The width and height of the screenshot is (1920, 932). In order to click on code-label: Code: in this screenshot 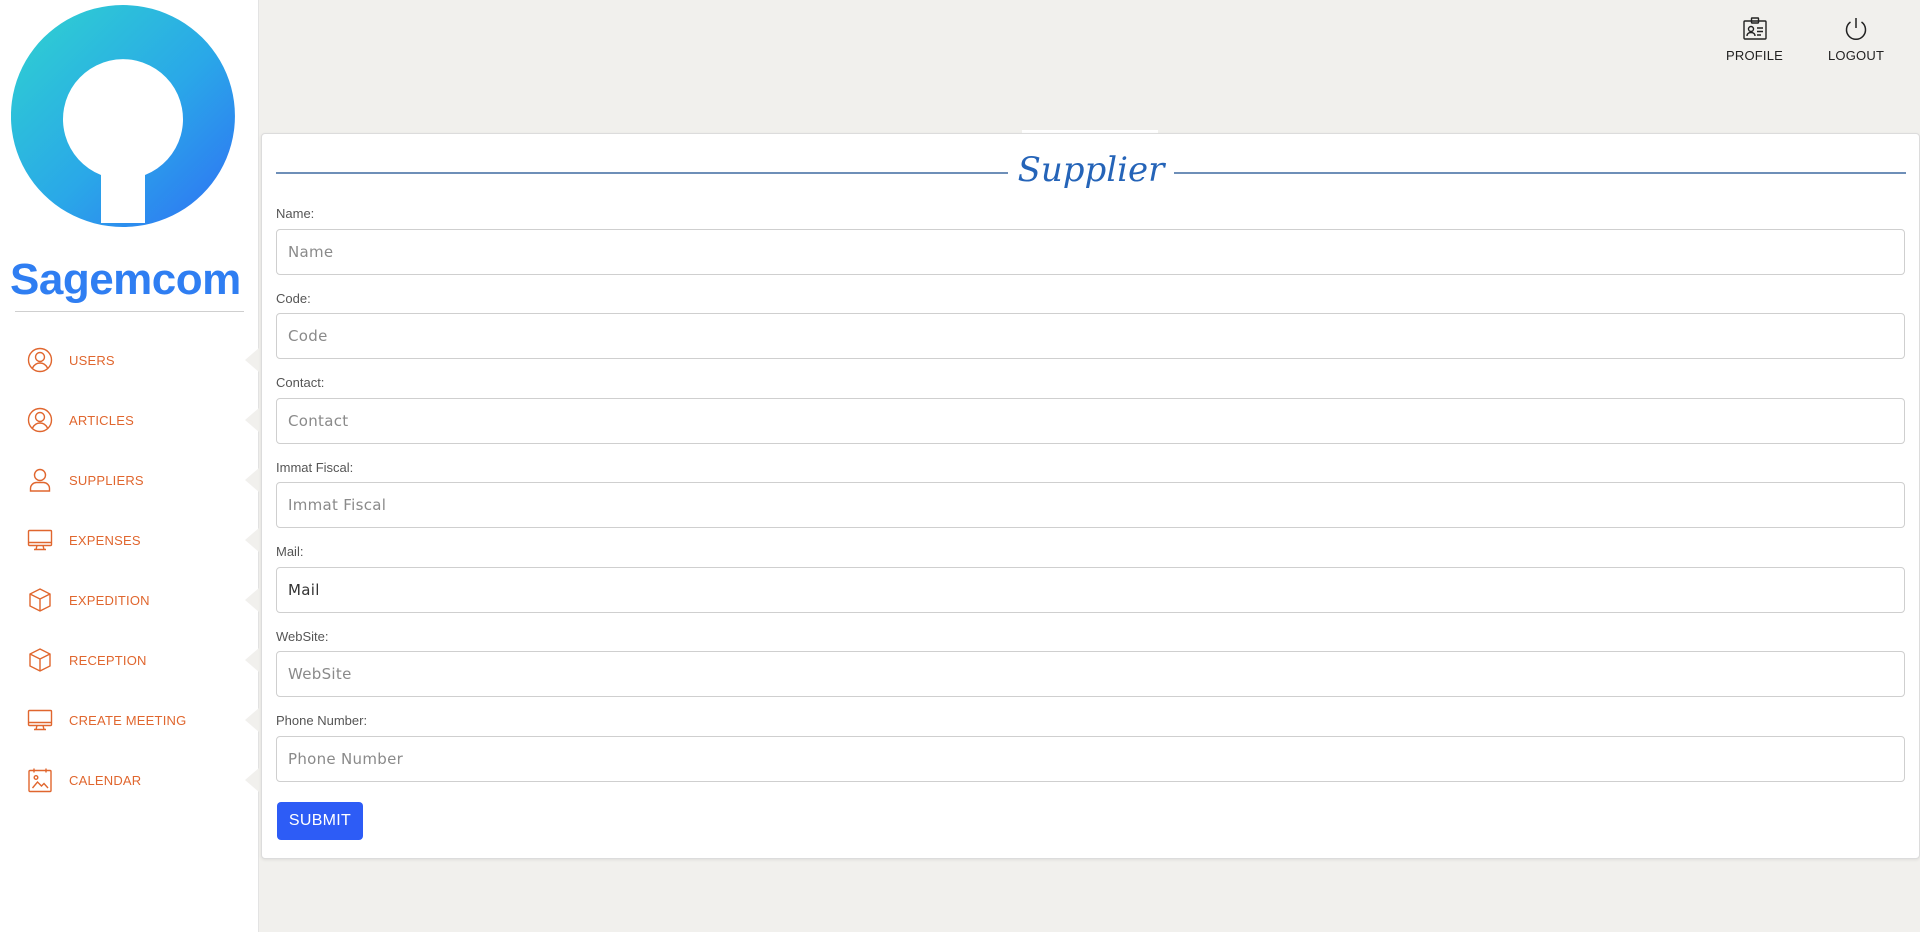, I will do `click(293, 298)`.